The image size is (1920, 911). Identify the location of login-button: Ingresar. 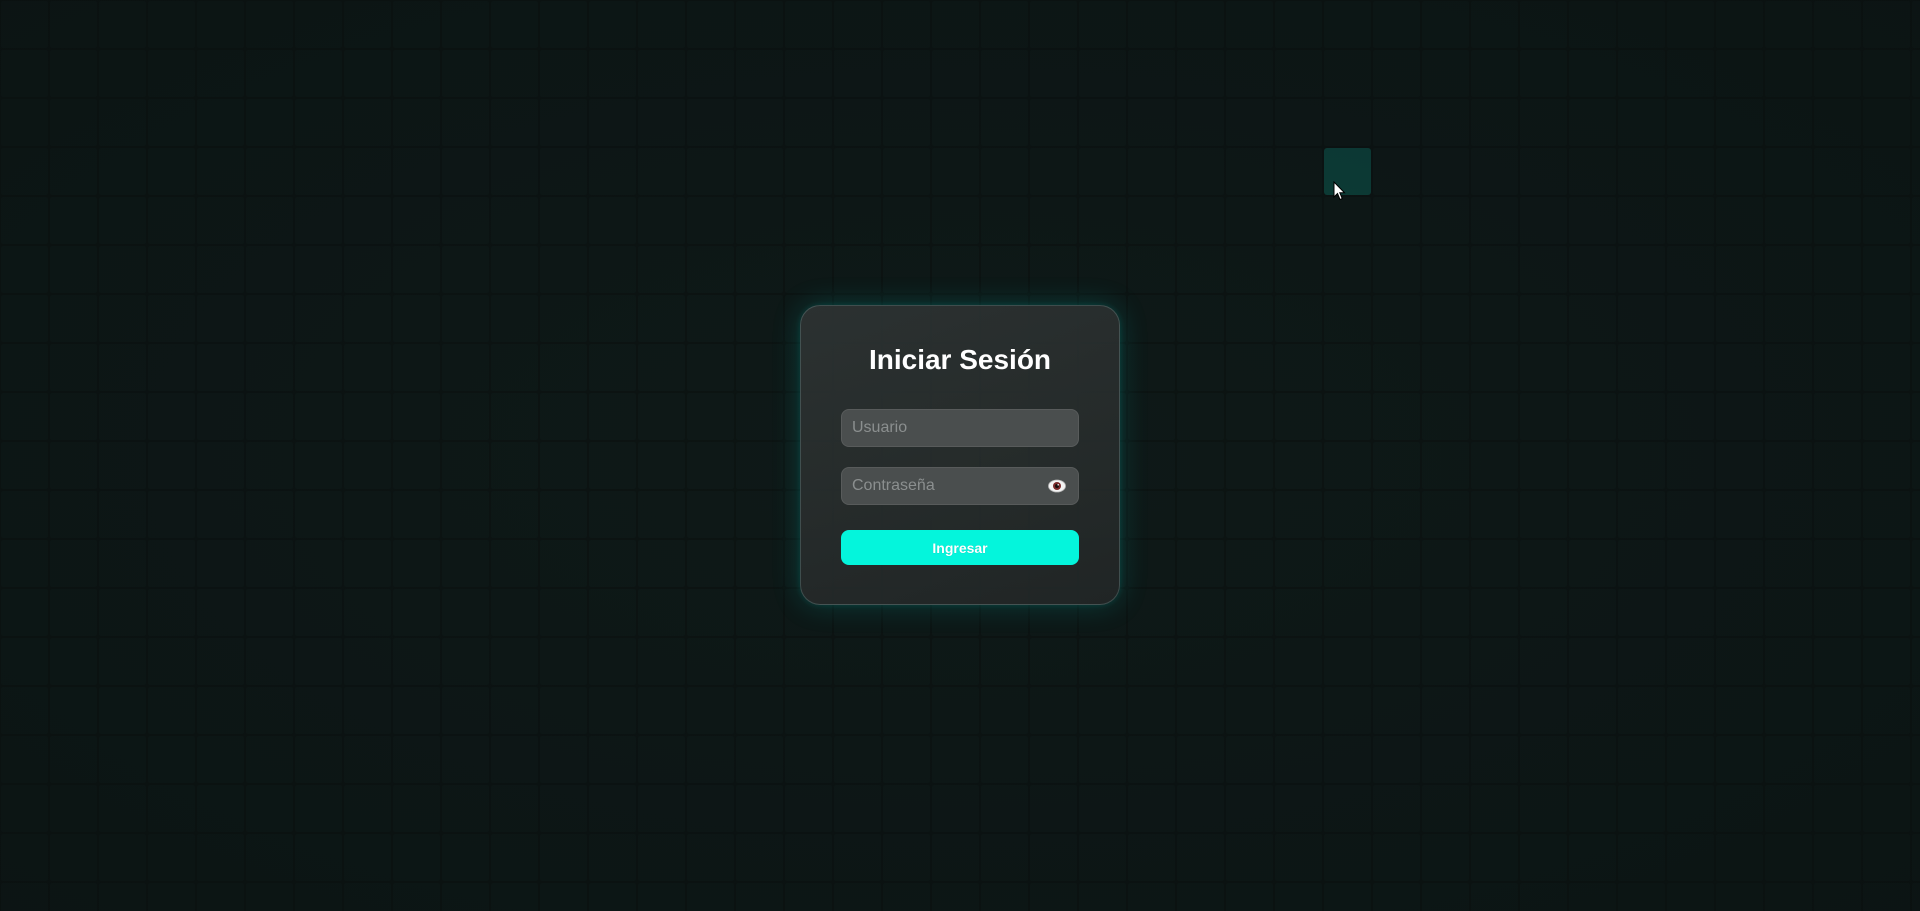
(960, 547).